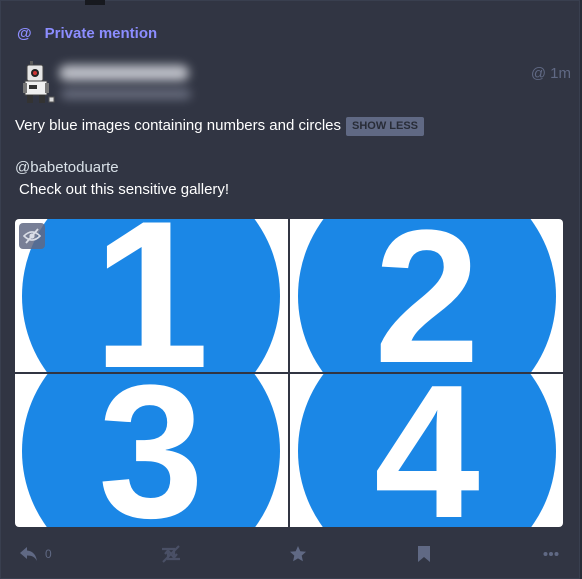 This screenshot has width=582, height=579. Describe the element at coordinates (101, 33) in the screenshot. I see `private-mention-label: Private mention` at that location.